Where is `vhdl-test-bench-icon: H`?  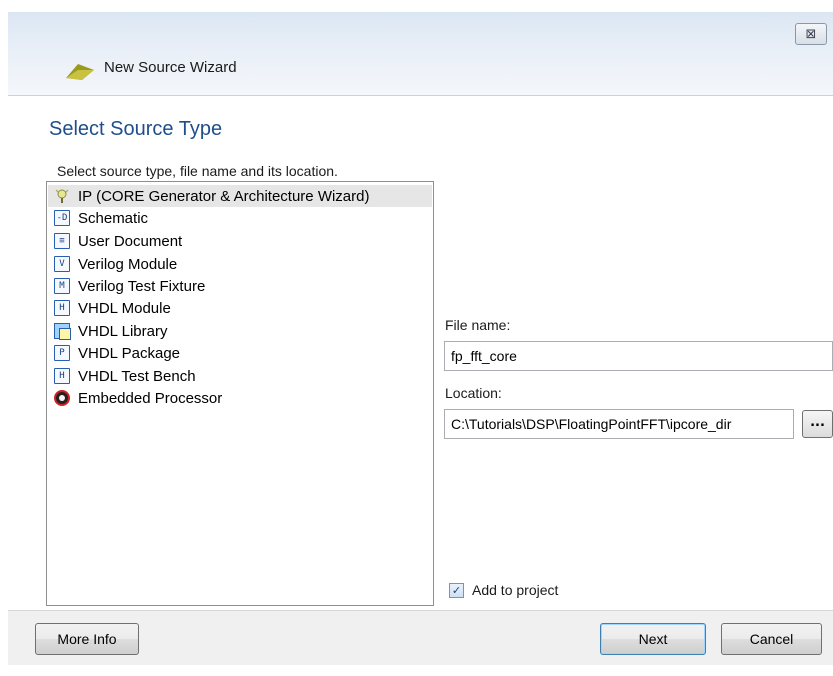 vhdl-test-bench-icon: H is located at coordinates (62, 376).